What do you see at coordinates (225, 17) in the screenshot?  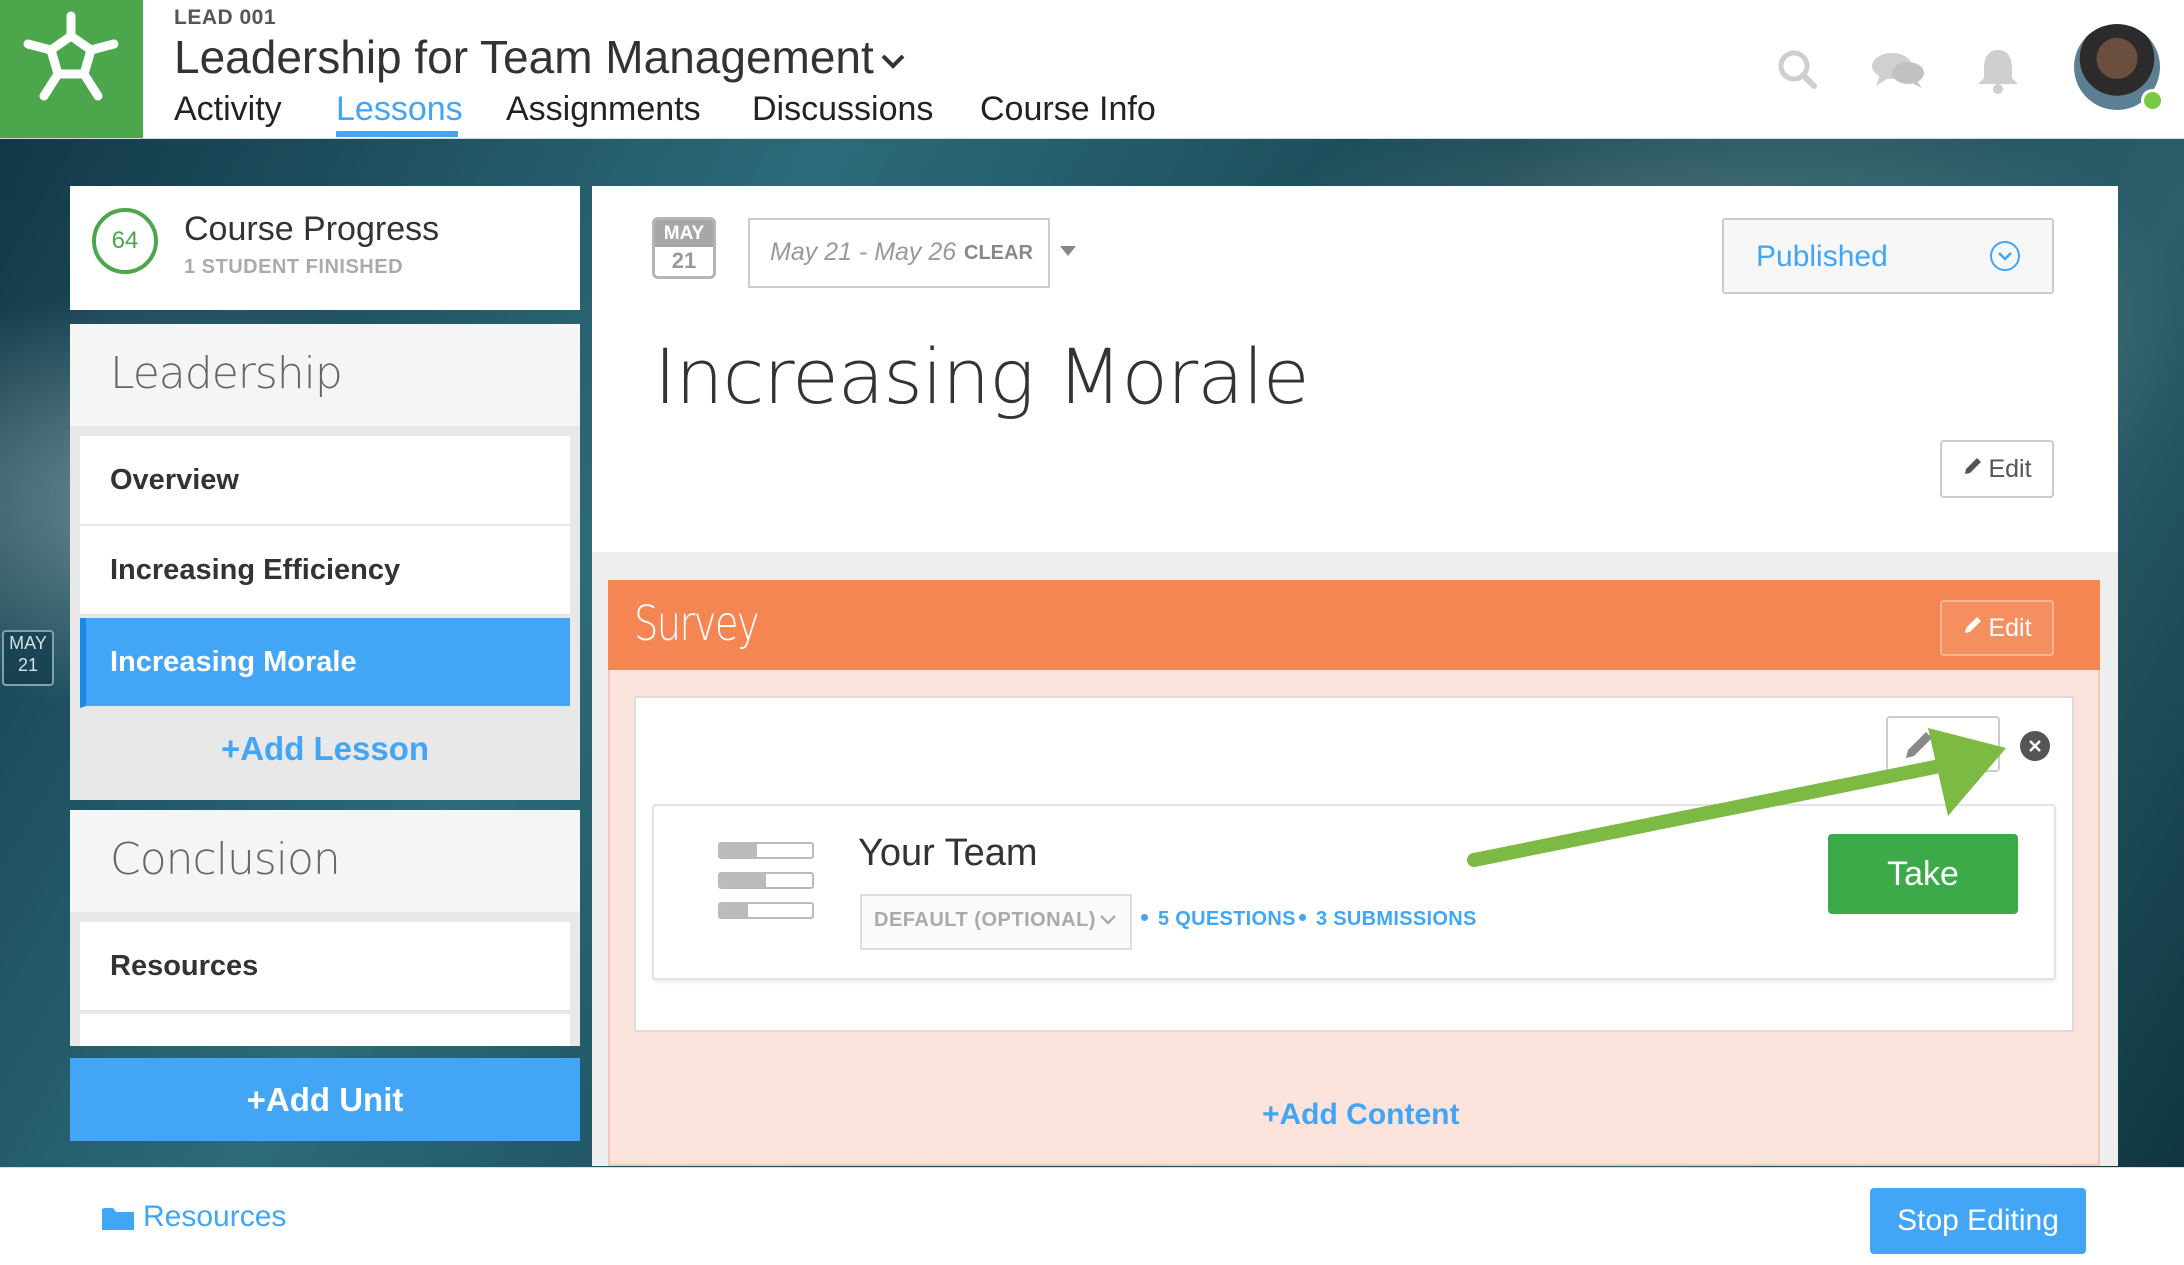 I see `course-code: LEAD 001` at bounding box center [225, 17].